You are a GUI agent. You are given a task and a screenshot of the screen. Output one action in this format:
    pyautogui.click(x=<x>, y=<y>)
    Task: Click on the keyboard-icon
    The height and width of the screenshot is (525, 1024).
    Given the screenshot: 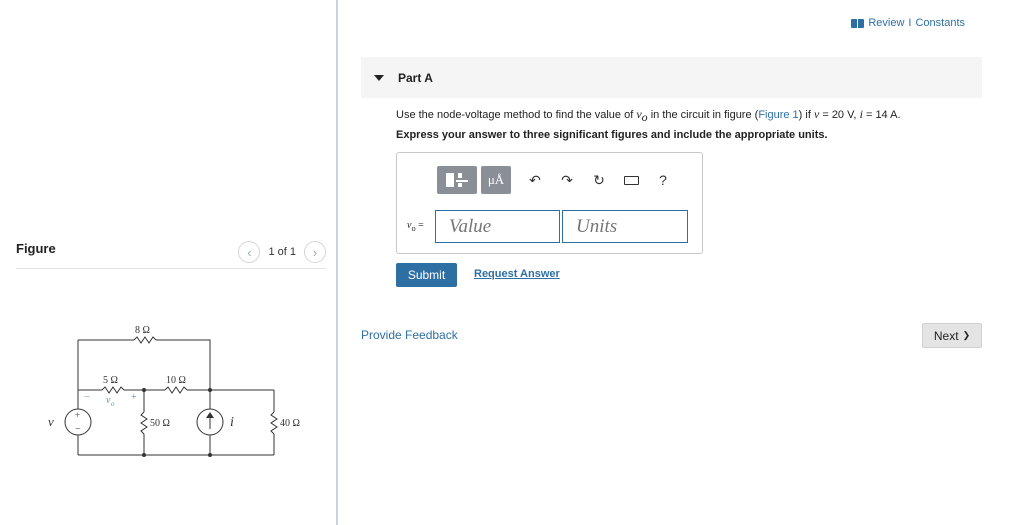 What is the action you would take?
    pyautogui.click(x=631, y=180)
    